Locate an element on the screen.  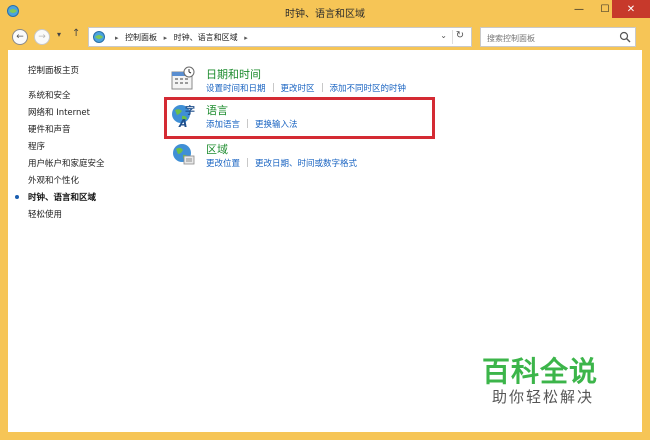
link-set-time-date: 设置时间和日期 is located at coordinates (236, 89).